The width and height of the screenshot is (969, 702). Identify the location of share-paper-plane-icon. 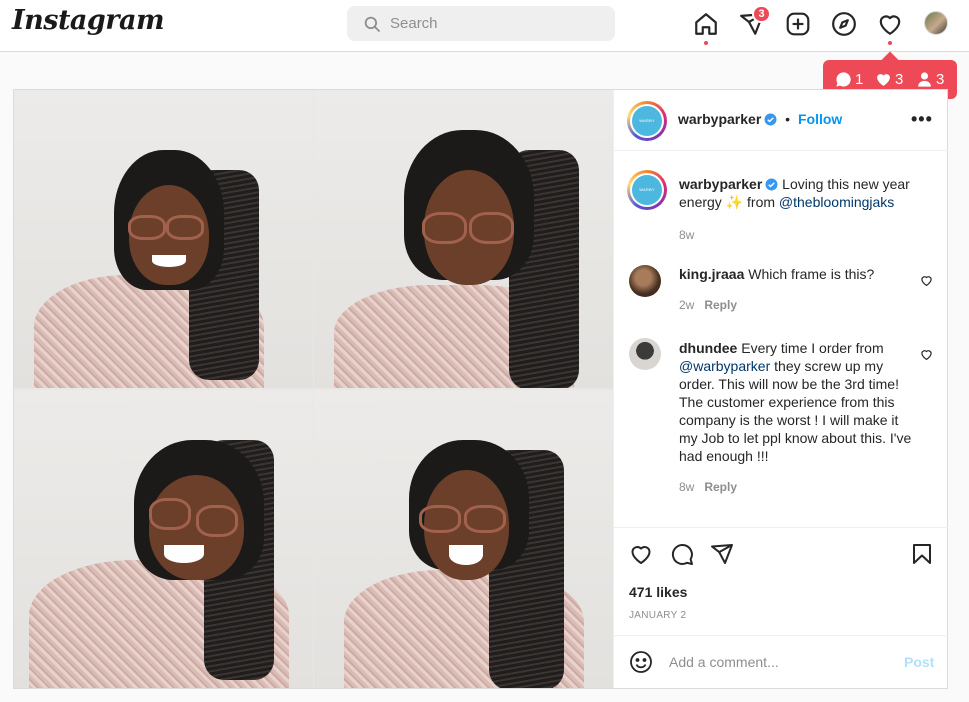
(722, 554).